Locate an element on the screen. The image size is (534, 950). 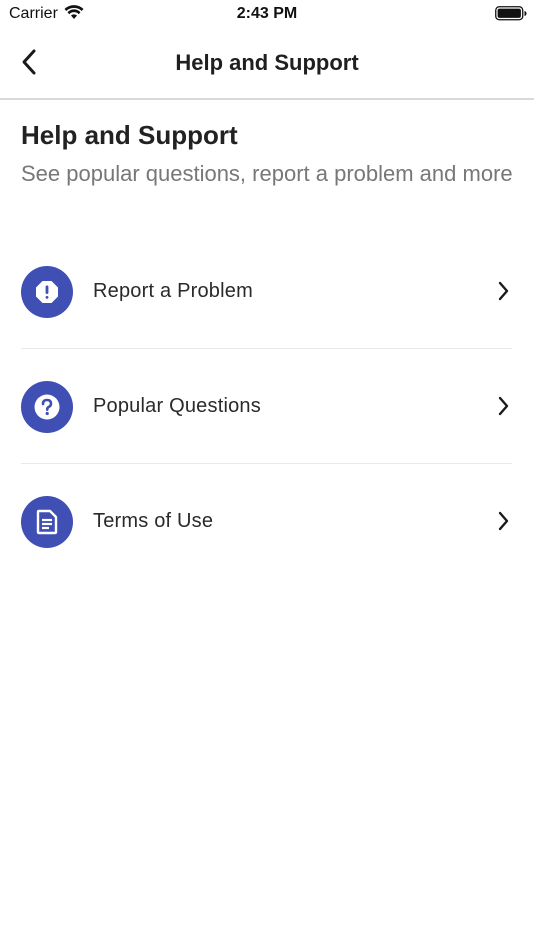
menu-item-report-problem: Report a Problem is located at coordinates (266, 291).